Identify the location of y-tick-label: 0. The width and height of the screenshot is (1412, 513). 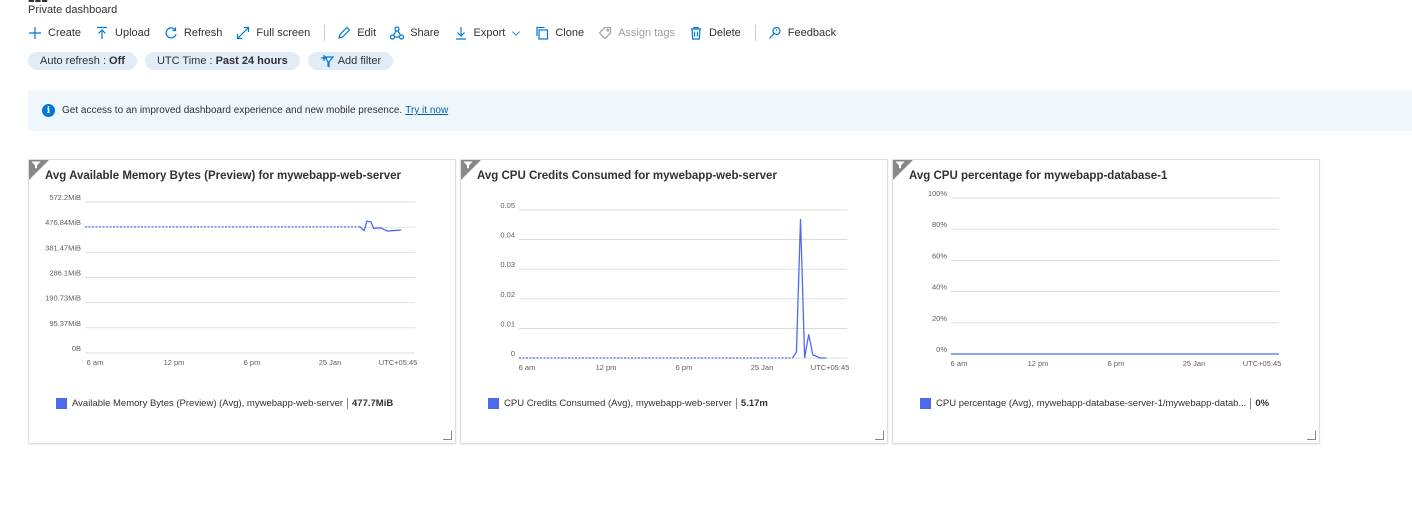
(513, 353).